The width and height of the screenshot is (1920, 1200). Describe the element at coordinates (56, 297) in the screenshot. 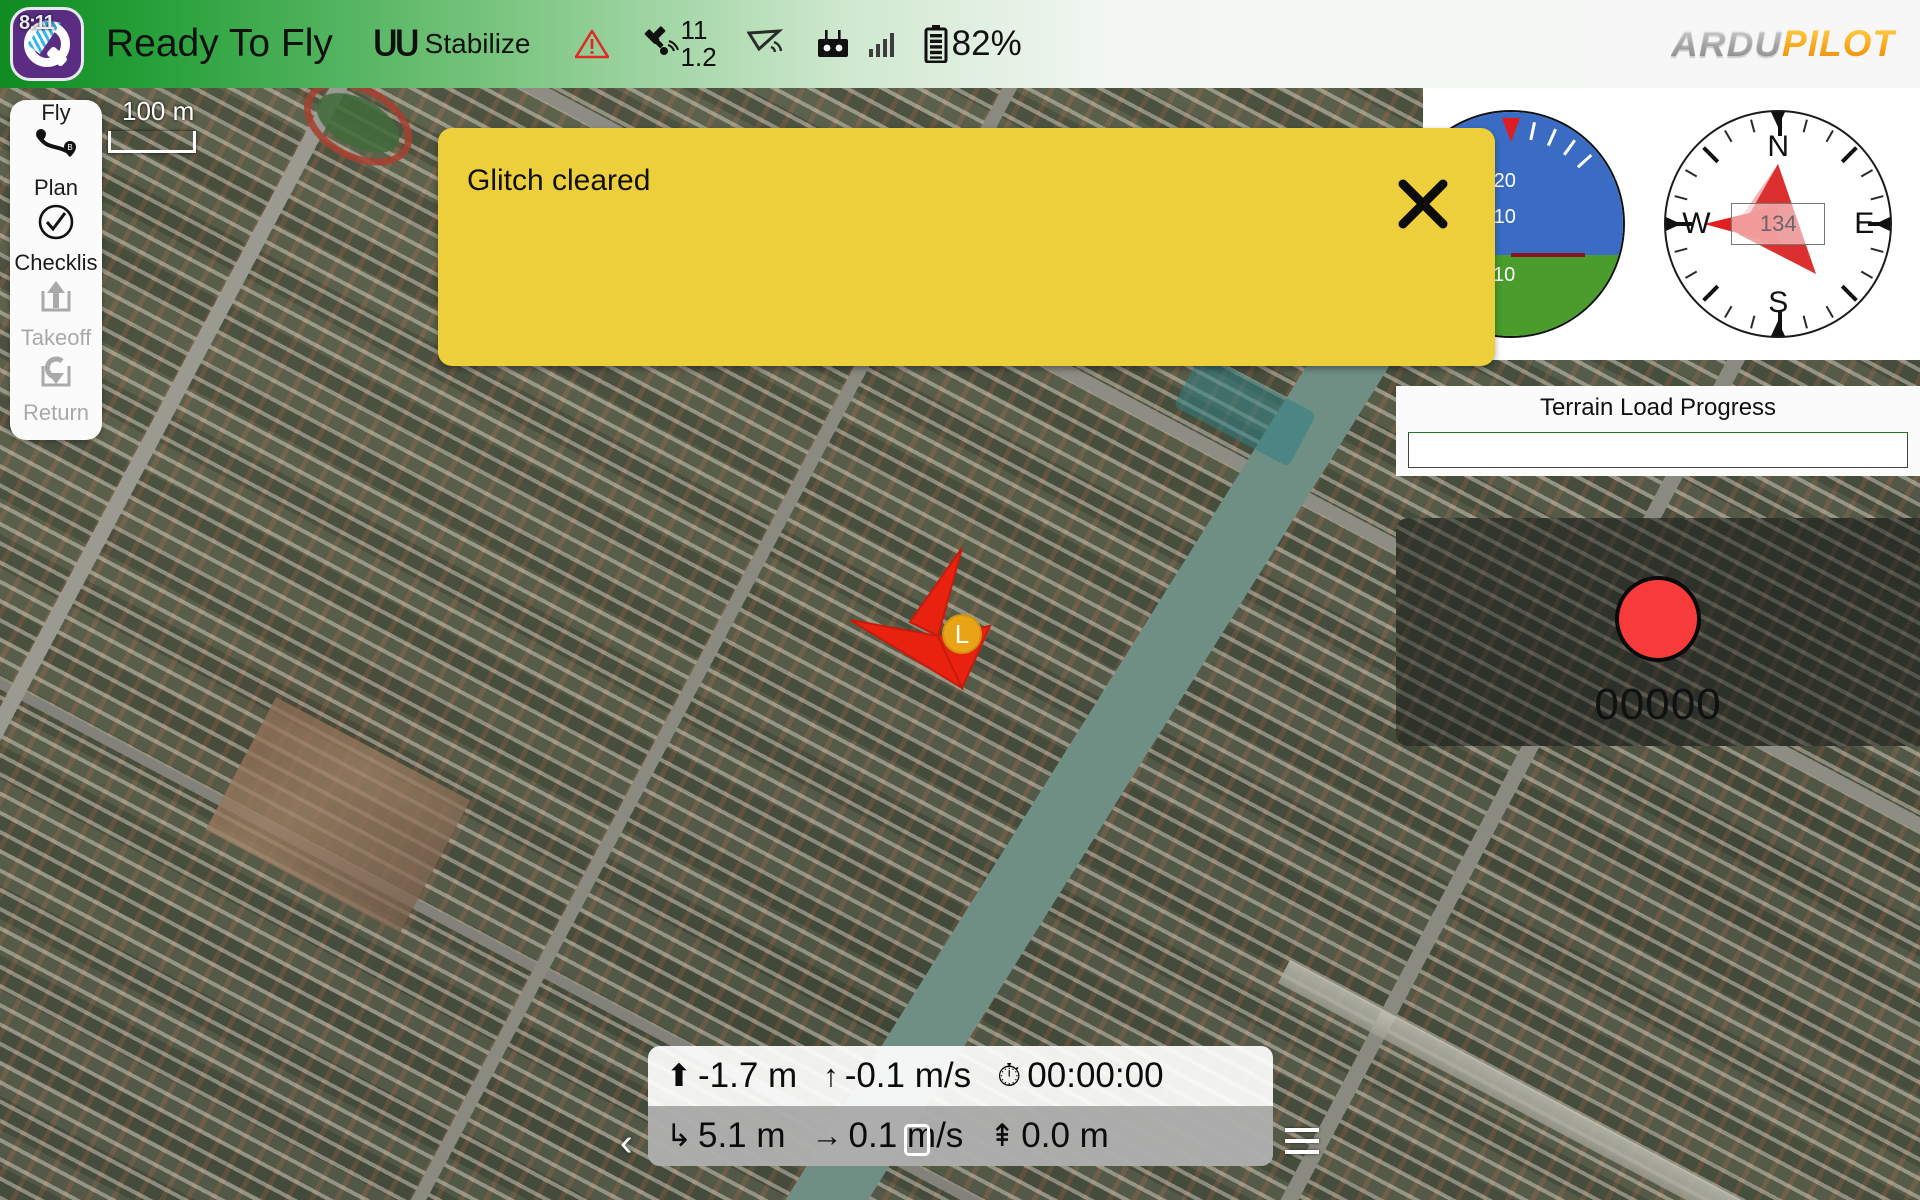

I see `takeoff-arrow-icon` at that location.